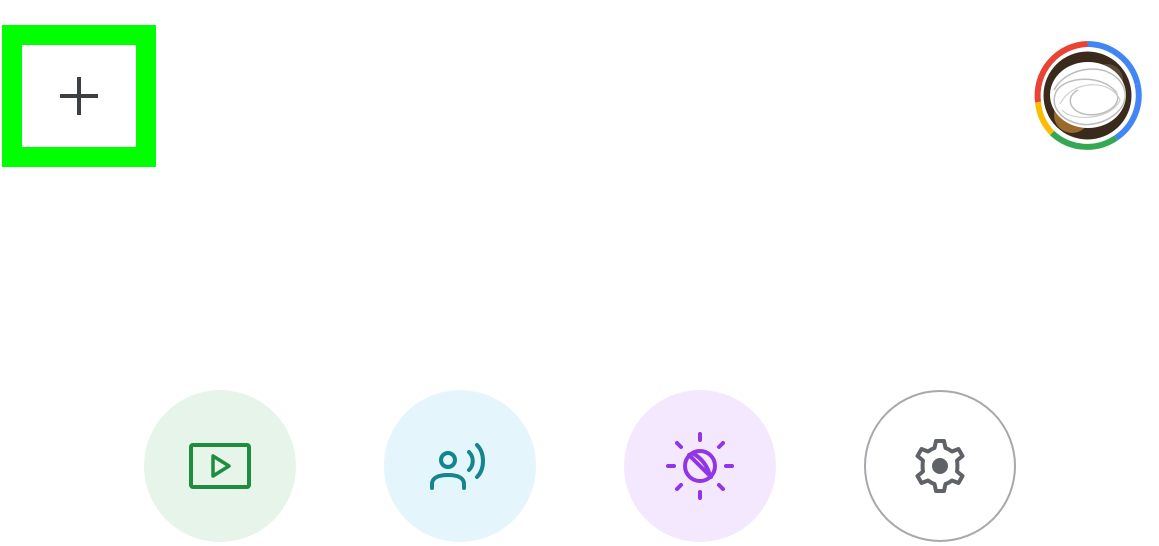 The image size is (1159, 546). I want to click on settings-shortcut-button, so click(940, 466).